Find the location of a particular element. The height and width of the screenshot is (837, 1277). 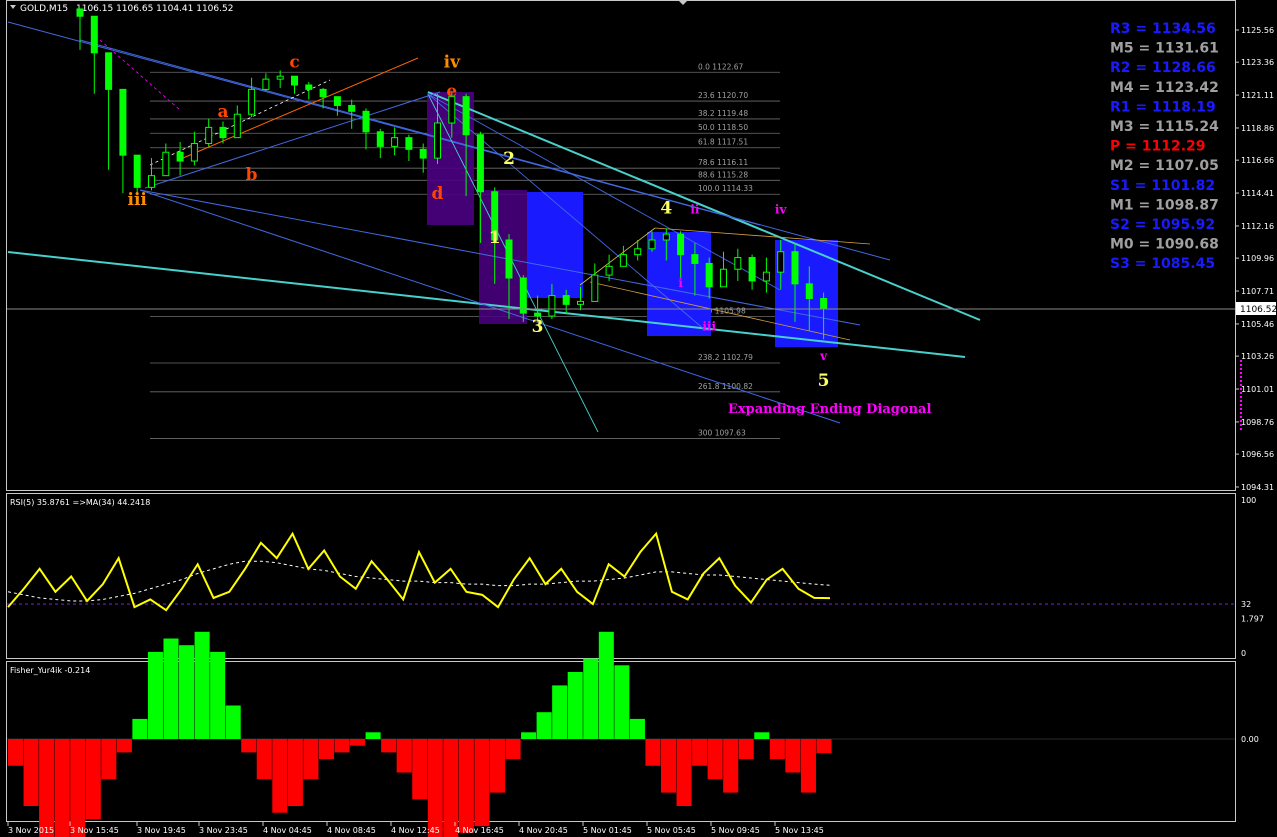

time-axis-label: 5 Nov 09:45 is located at coordinates (735, 830).